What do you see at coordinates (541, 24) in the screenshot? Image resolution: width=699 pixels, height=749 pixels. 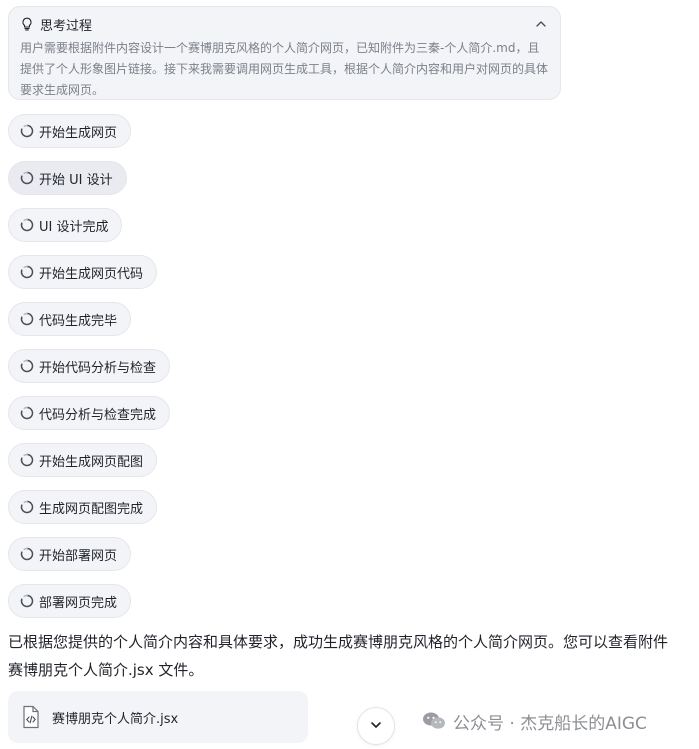 I see `chevron-up-icon` at bounding box center [541, 24].